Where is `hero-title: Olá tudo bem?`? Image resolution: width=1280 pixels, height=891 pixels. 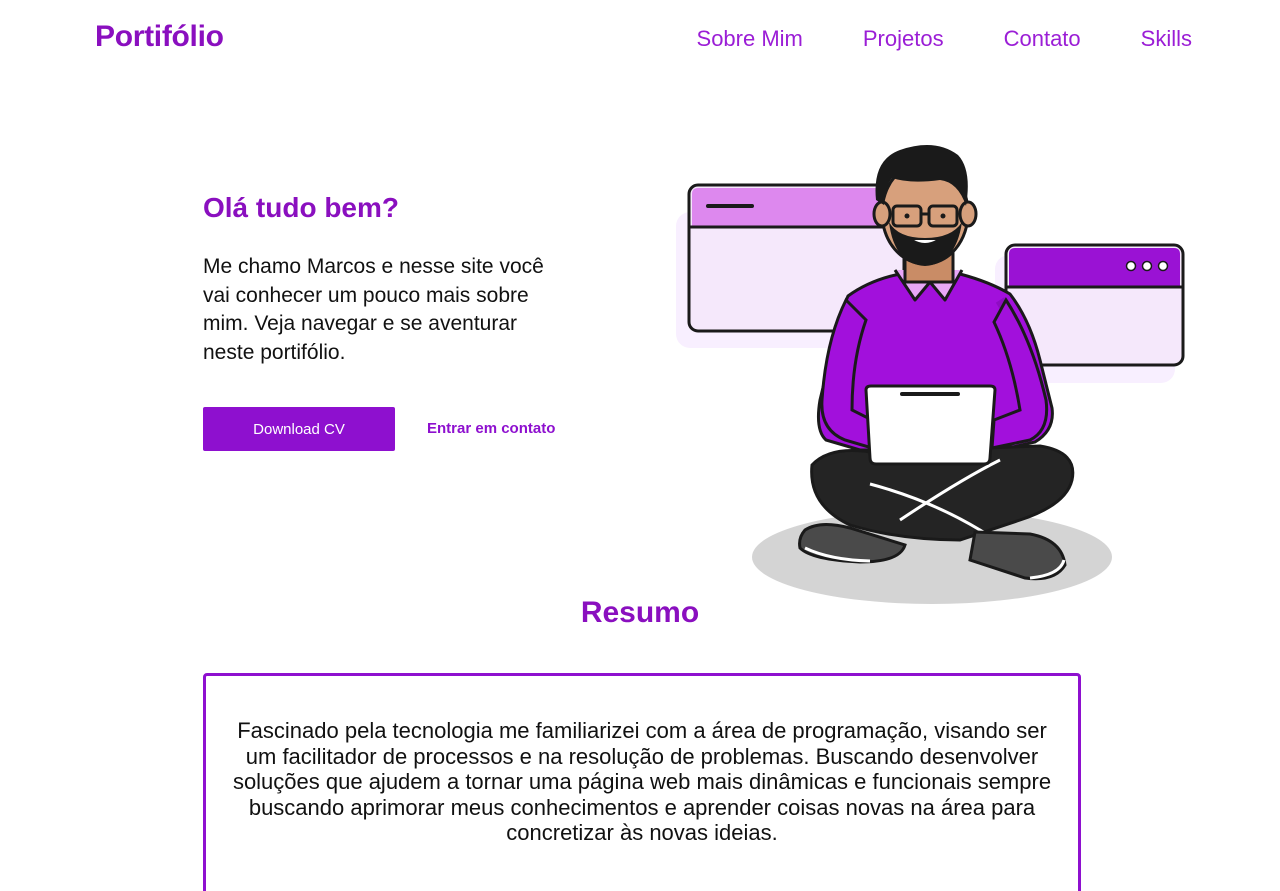 hero-title: Olá tudo bem? is located at coordinates (301, 207).